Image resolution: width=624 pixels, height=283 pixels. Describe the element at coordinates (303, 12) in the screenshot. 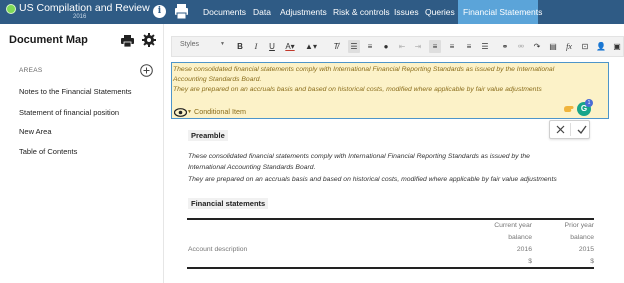

I see `nav-tab-adjustments: Adjustments` at that location.